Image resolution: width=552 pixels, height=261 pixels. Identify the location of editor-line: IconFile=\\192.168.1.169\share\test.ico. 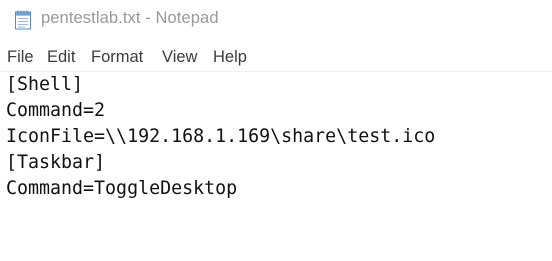
(221, 136).